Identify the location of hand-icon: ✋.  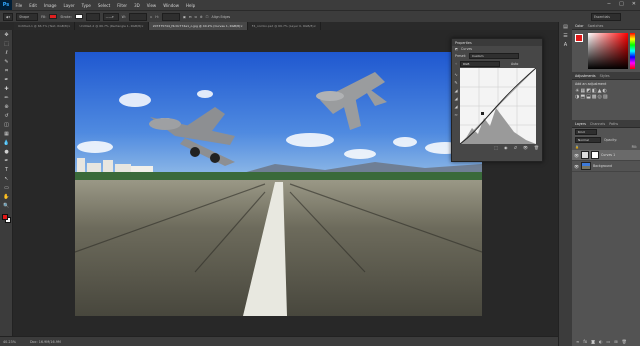
(6, 196).